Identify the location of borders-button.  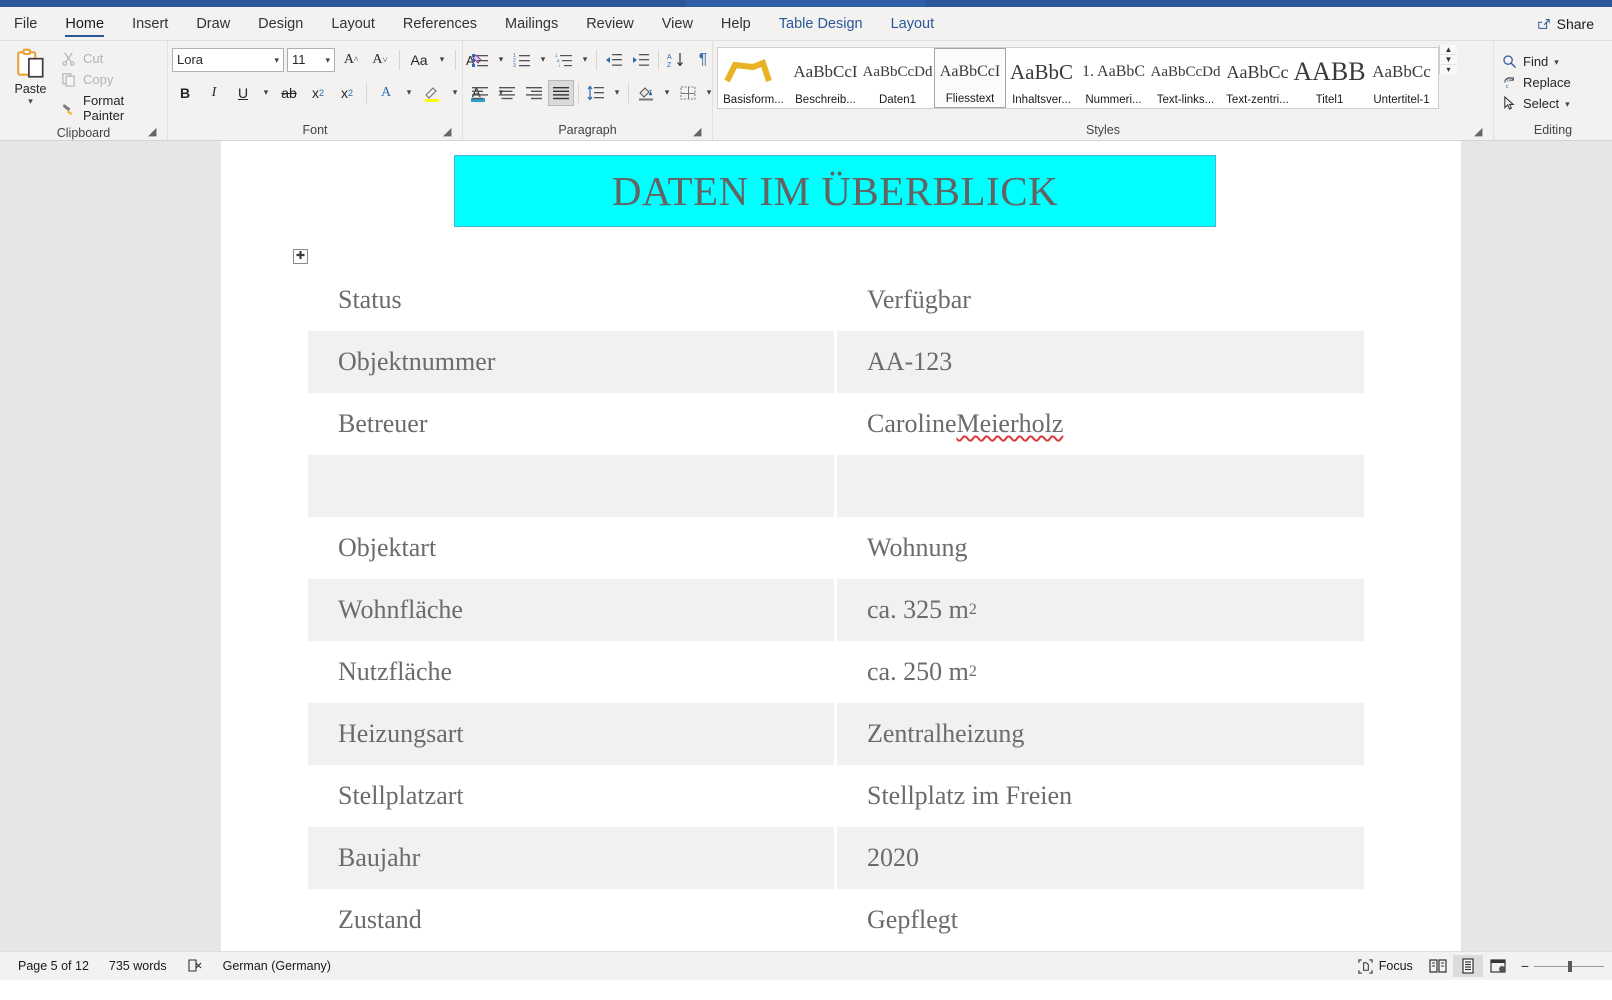
(688, 93).